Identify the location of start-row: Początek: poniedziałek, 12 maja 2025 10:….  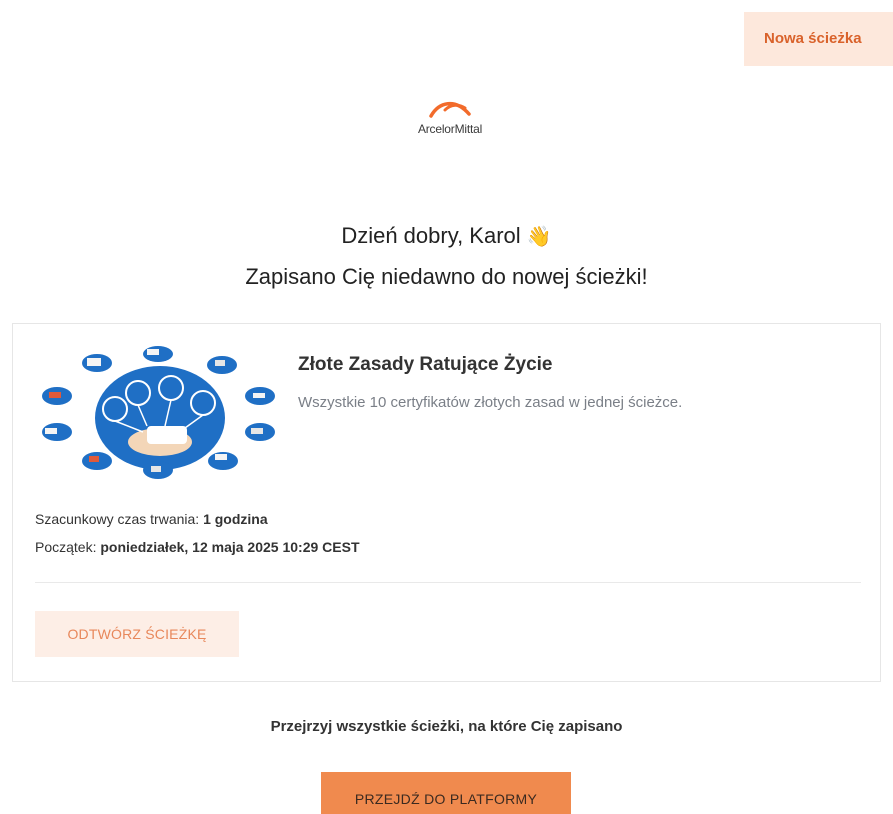
(197, 547).